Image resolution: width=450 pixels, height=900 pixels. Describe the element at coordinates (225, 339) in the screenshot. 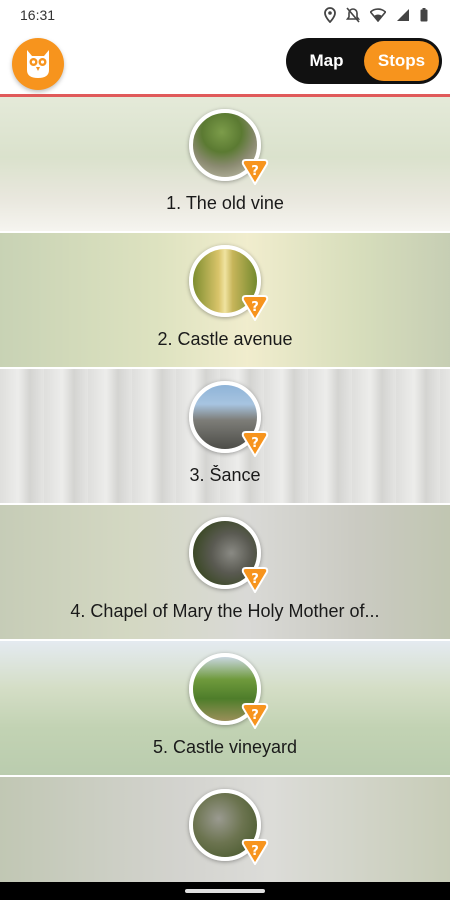

I see `stop-title: 2. Castle avenue` at that location.